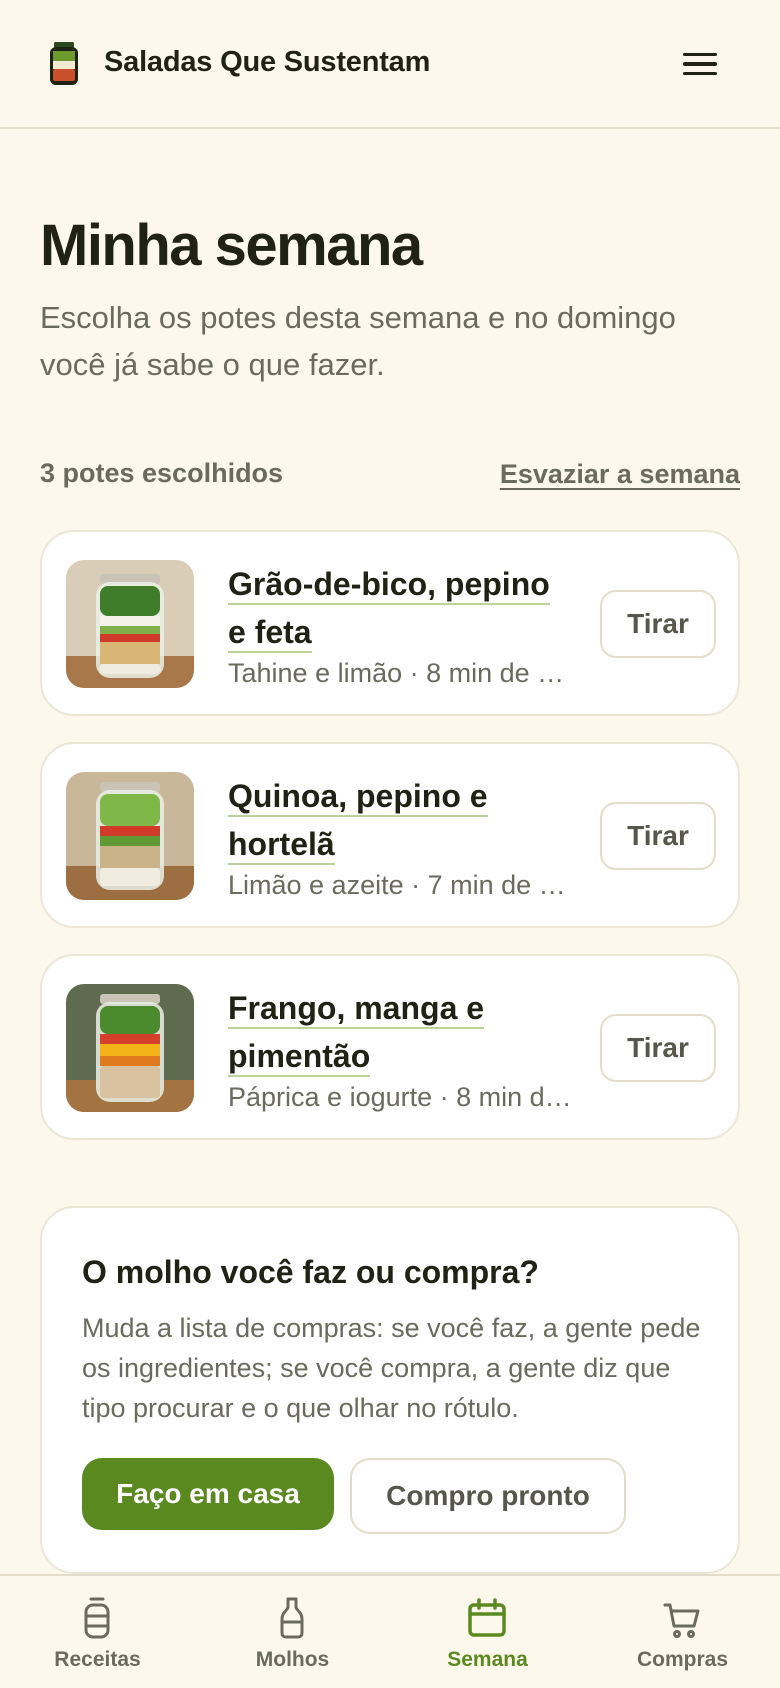 This screenshot has height=1688, width=780. I want to click on sauce-title: O molho você faz ou compra?, so click(310, 1272).